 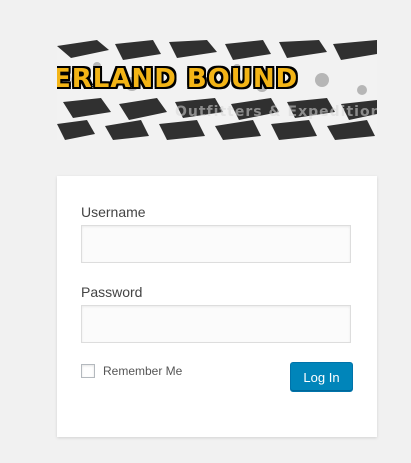 I want to click on remember-me-label: Remember Me, so click(x=142, y=371).